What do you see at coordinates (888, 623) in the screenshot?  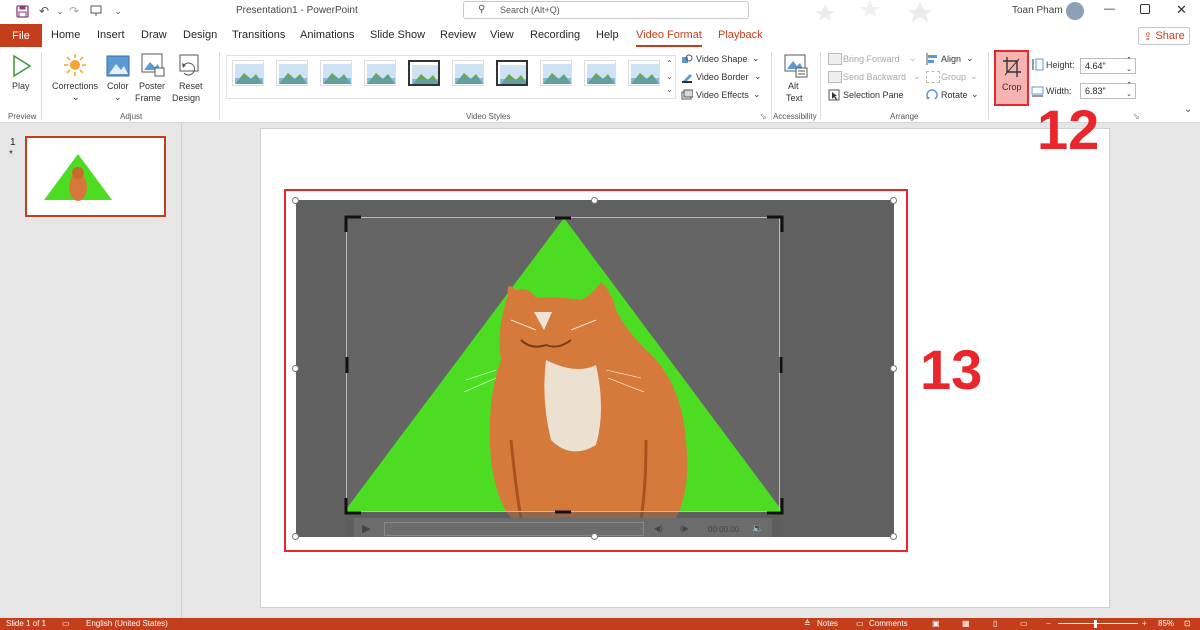 I see `comments-button: Comments` at bounding box center [888, 623].